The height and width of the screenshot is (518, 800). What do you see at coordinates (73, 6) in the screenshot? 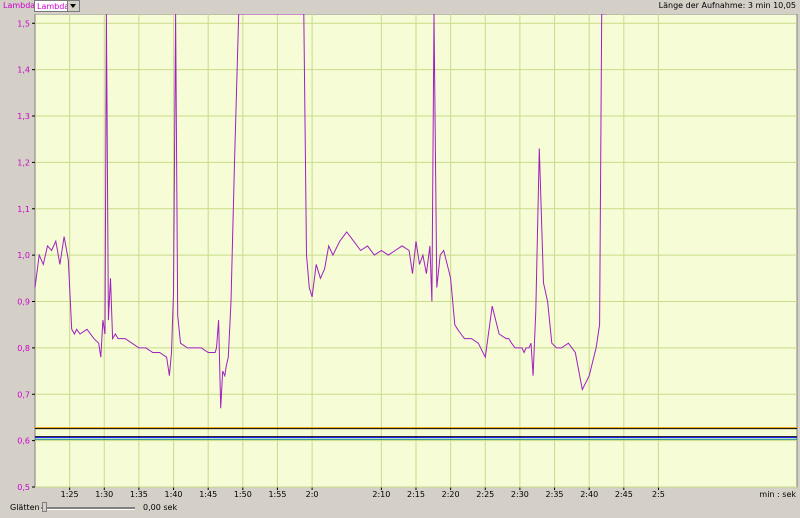
I see `chevron-down-icon` at bounding box center [73, 6].